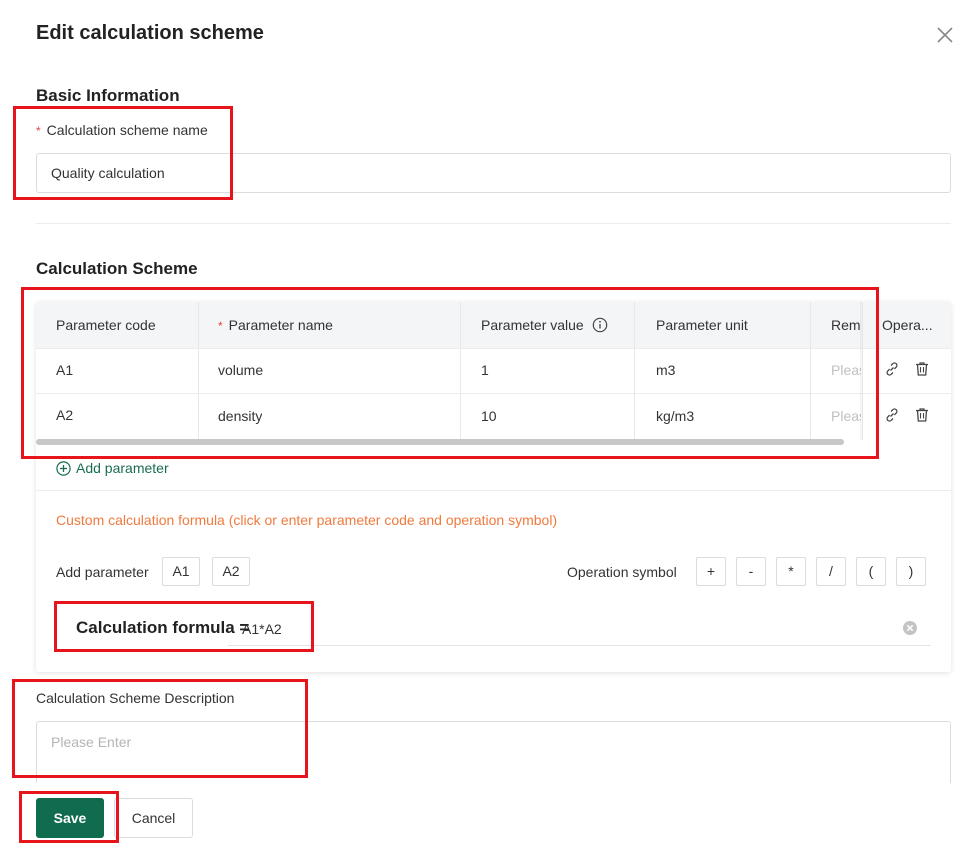 The image size is (979, 843). Describe the element at coordinates (153, 818) in the screenshot. I see `cancel-button: Cancel` at that location.